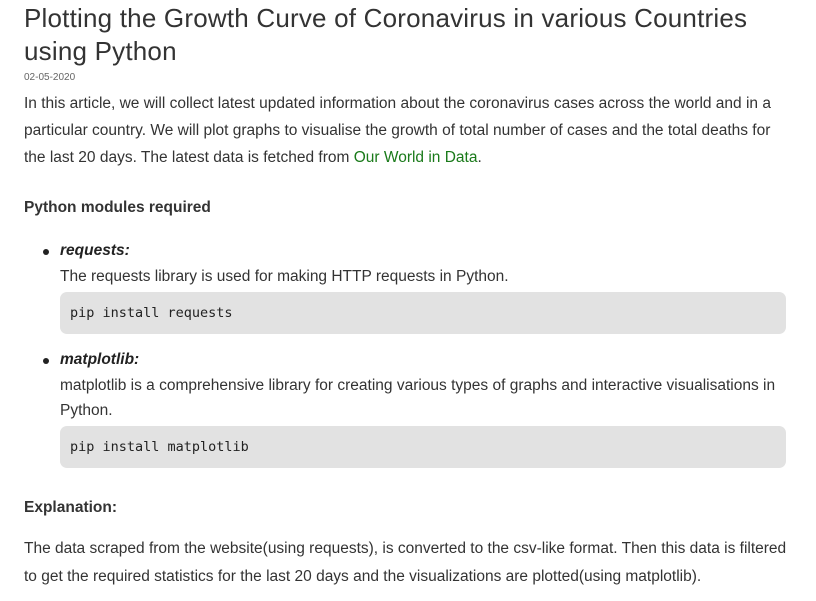  Describe the element at coordinates (479, 157) in the screenshot. I see `intro-end: .` at that location.